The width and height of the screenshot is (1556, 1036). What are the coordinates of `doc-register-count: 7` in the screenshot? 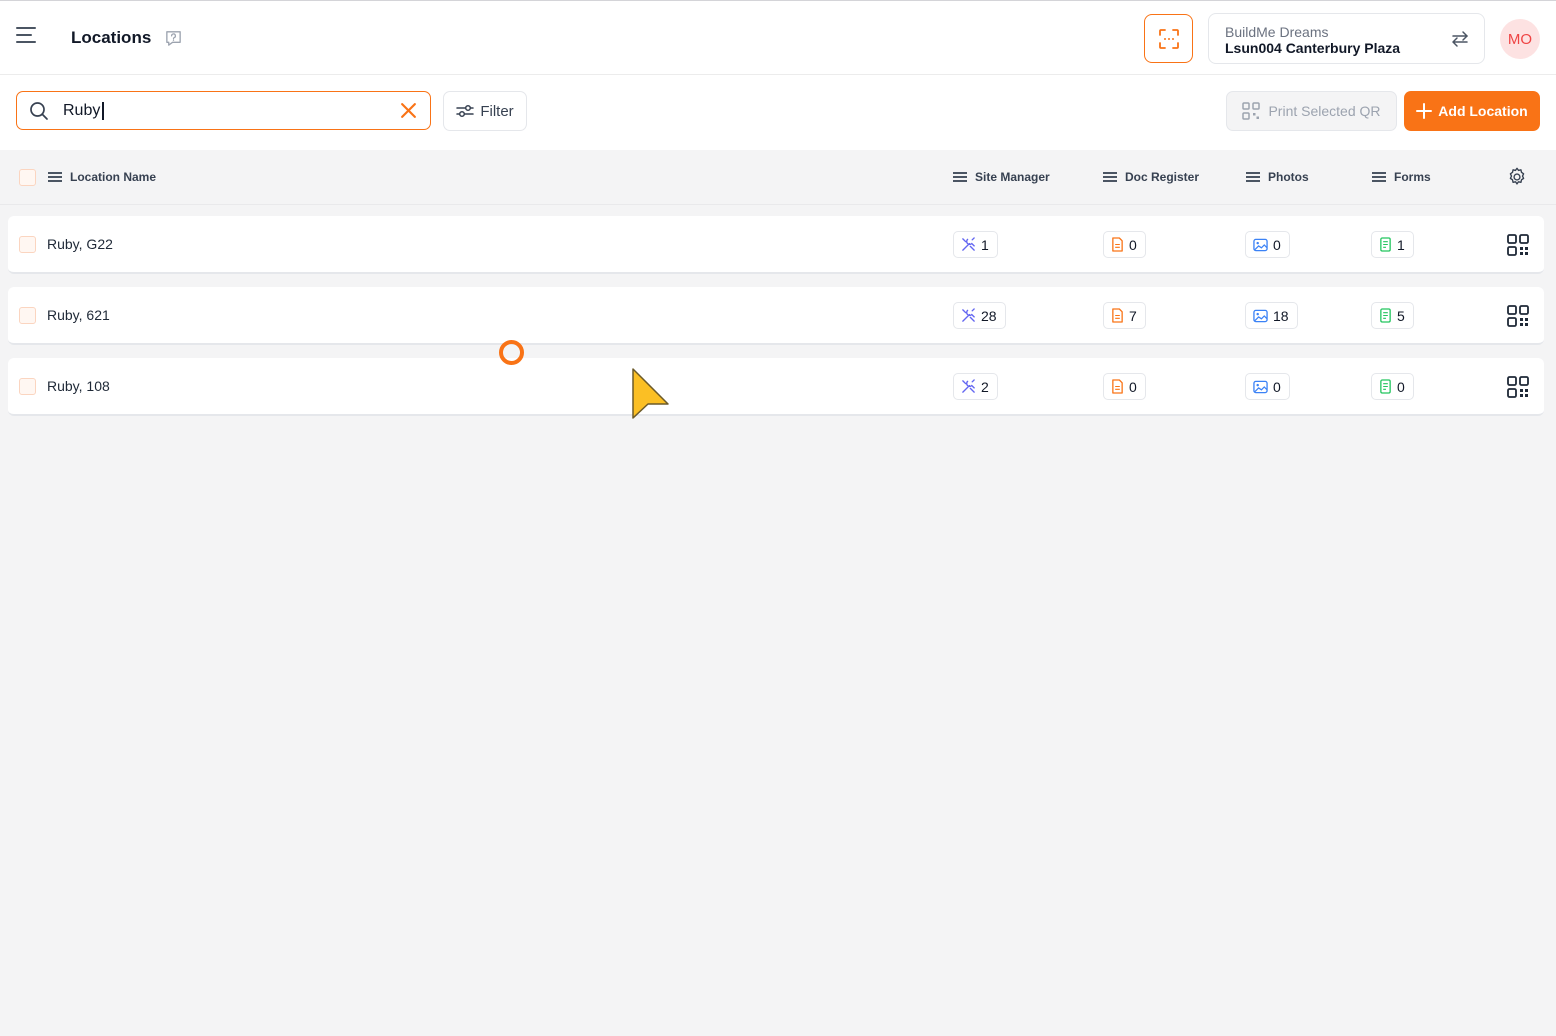 It's located at (1124, 315).